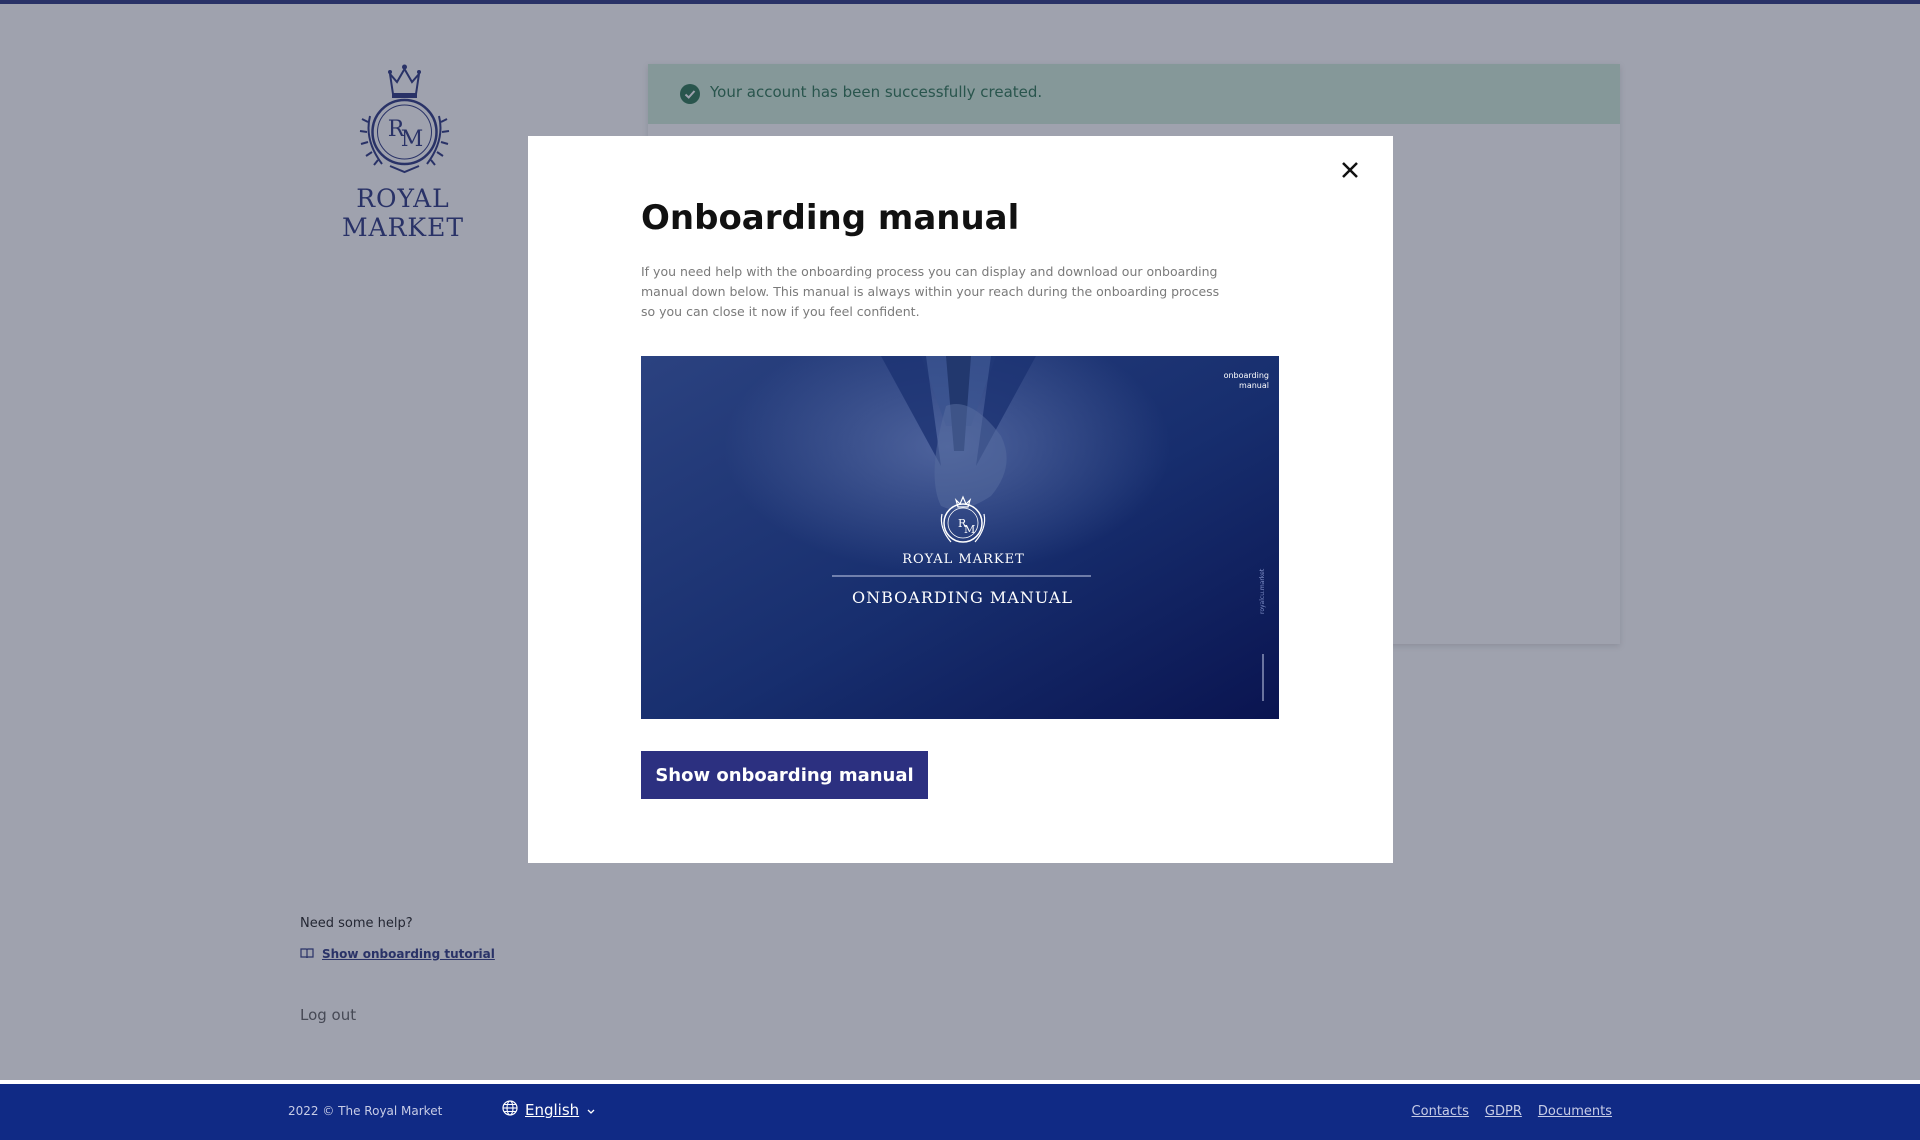 The width and height of the screenshot is (1920, 1140). What do you see at coordinates (784, 775) in the screenshot?
I see `show-onboarding-manual-button: Show onboarding manual` at bounding box center [784, 775].